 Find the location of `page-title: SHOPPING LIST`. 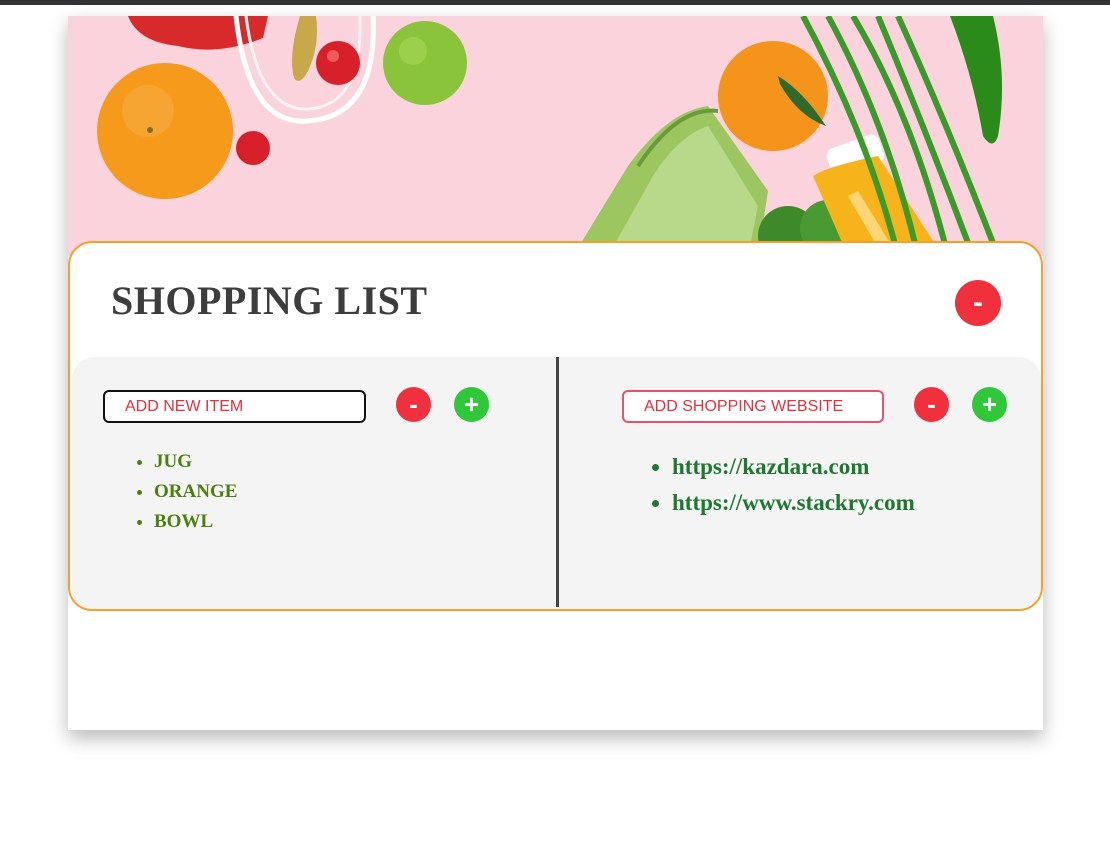

page-title: SHOPPING LIST is located at coordinates (269, 300).